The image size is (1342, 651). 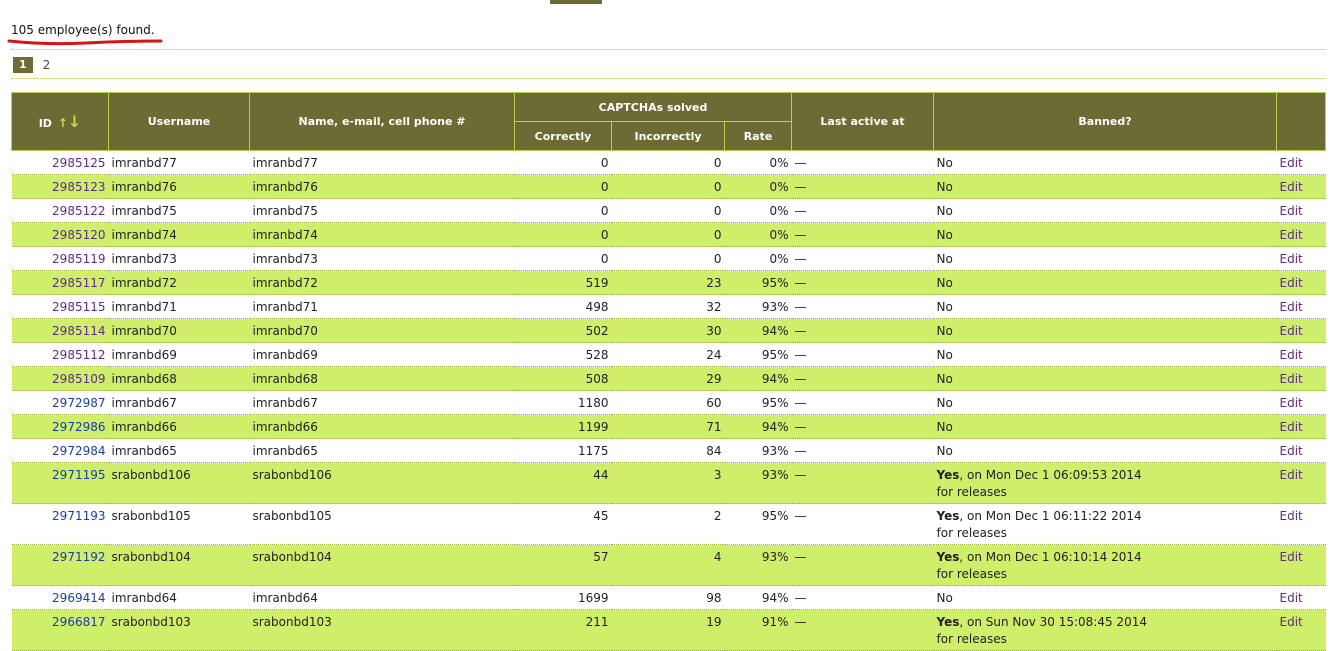 What do you see at coordinates (563, 306) in the screenshot?
I see `correct-cell: 498` at bounding box center [563, 306].